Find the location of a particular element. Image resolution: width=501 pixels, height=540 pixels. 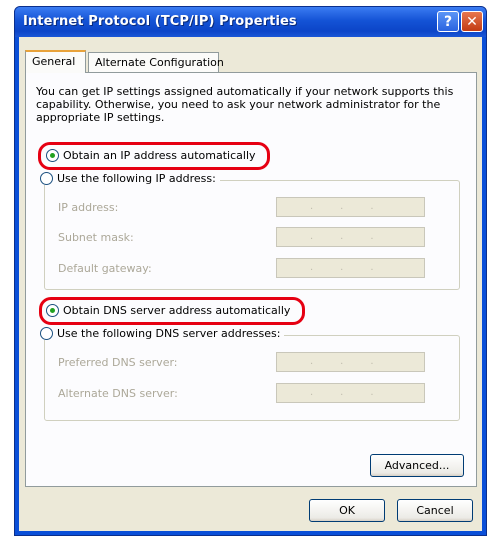

dns-manual-label: Use the following DNS server addresses: is located at coordinates (169, 333).